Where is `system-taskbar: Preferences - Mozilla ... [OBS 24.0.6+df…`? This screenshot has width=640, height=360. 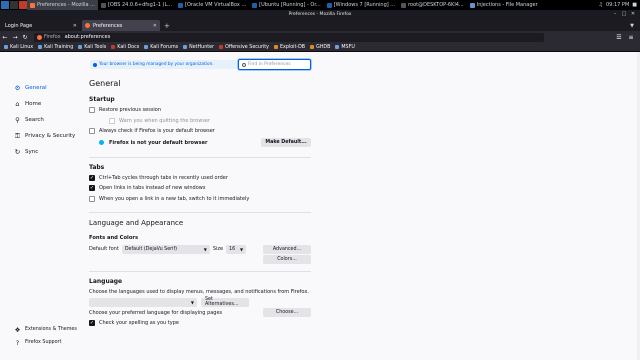 system-taskbar: Preferences - Mozilla ... [OBS 24.0.6+df… is located at coordinates (320, 5).